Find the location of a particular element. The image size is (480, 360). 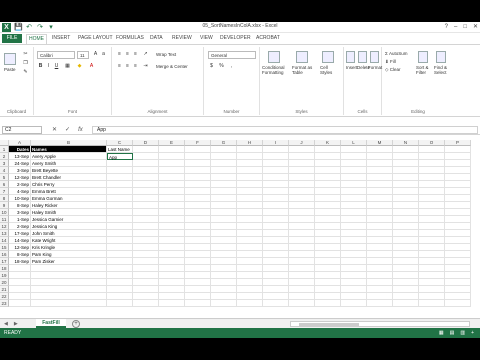

row-header: 7 is located at coordinates (4, 191).